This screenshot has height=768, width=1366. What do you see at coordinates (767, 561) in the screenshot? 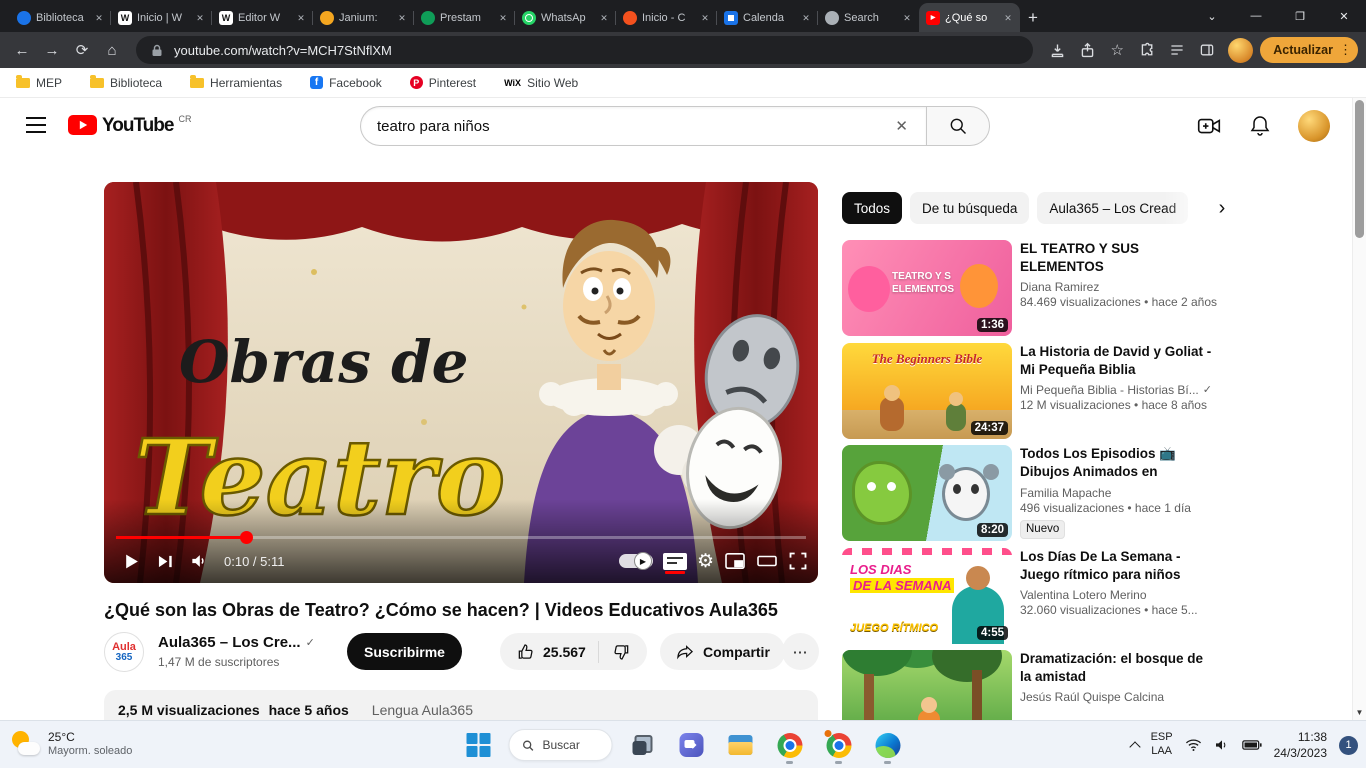
I see `theater-mode-icon` at bounding box center [767, 561].